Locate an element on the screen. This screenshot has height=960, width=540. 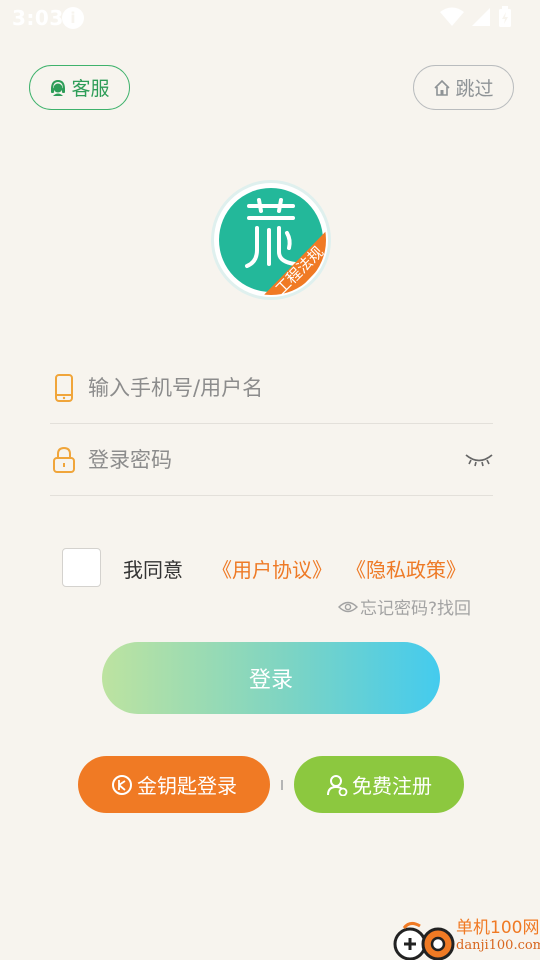
status-bar: 3:03 i is located at coordinates (270, 18).